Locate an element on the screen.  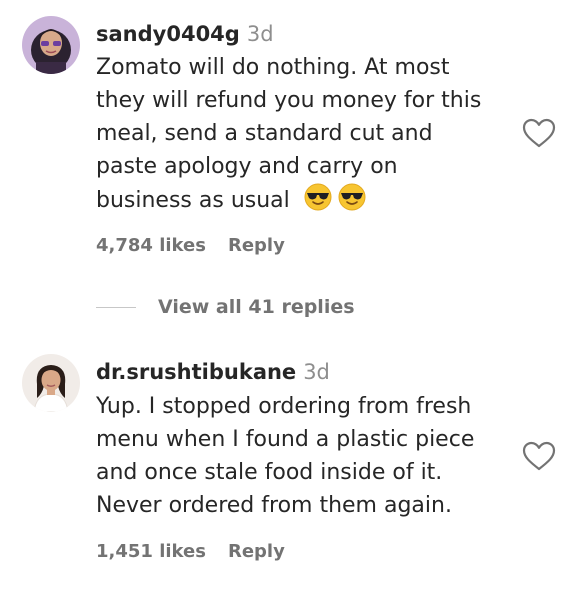
comment-text-line: and once stale food inside of it. is located at coordinates (269, 472).